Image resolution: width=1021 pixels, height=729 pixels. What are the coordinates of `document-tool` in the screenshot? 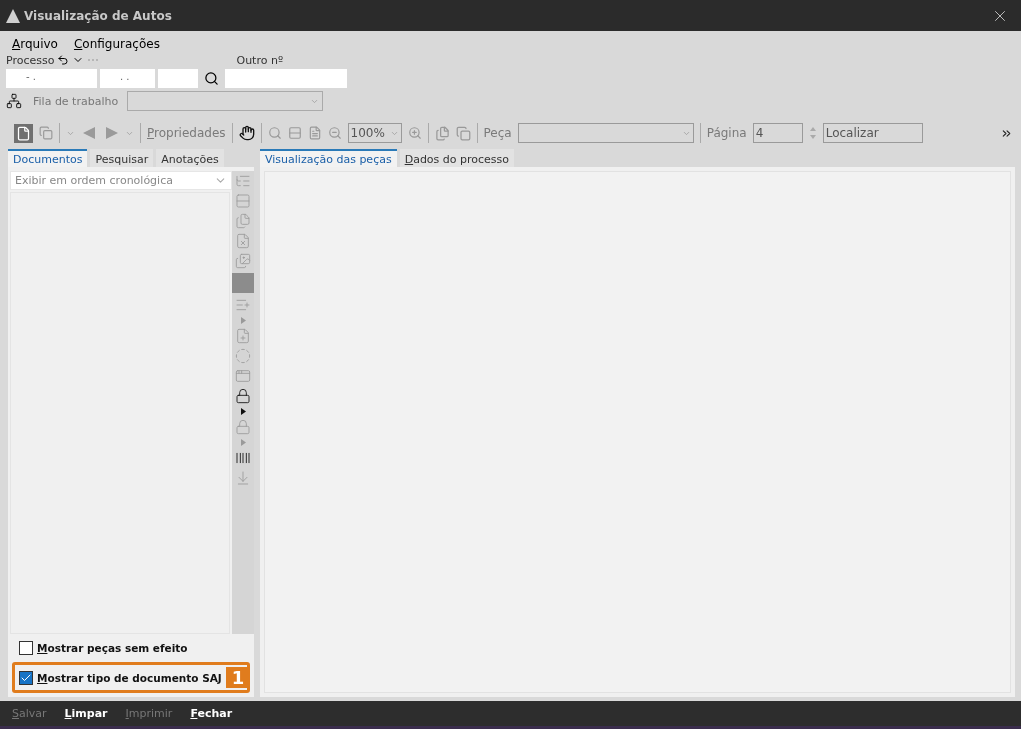 It's located at (23, 133).